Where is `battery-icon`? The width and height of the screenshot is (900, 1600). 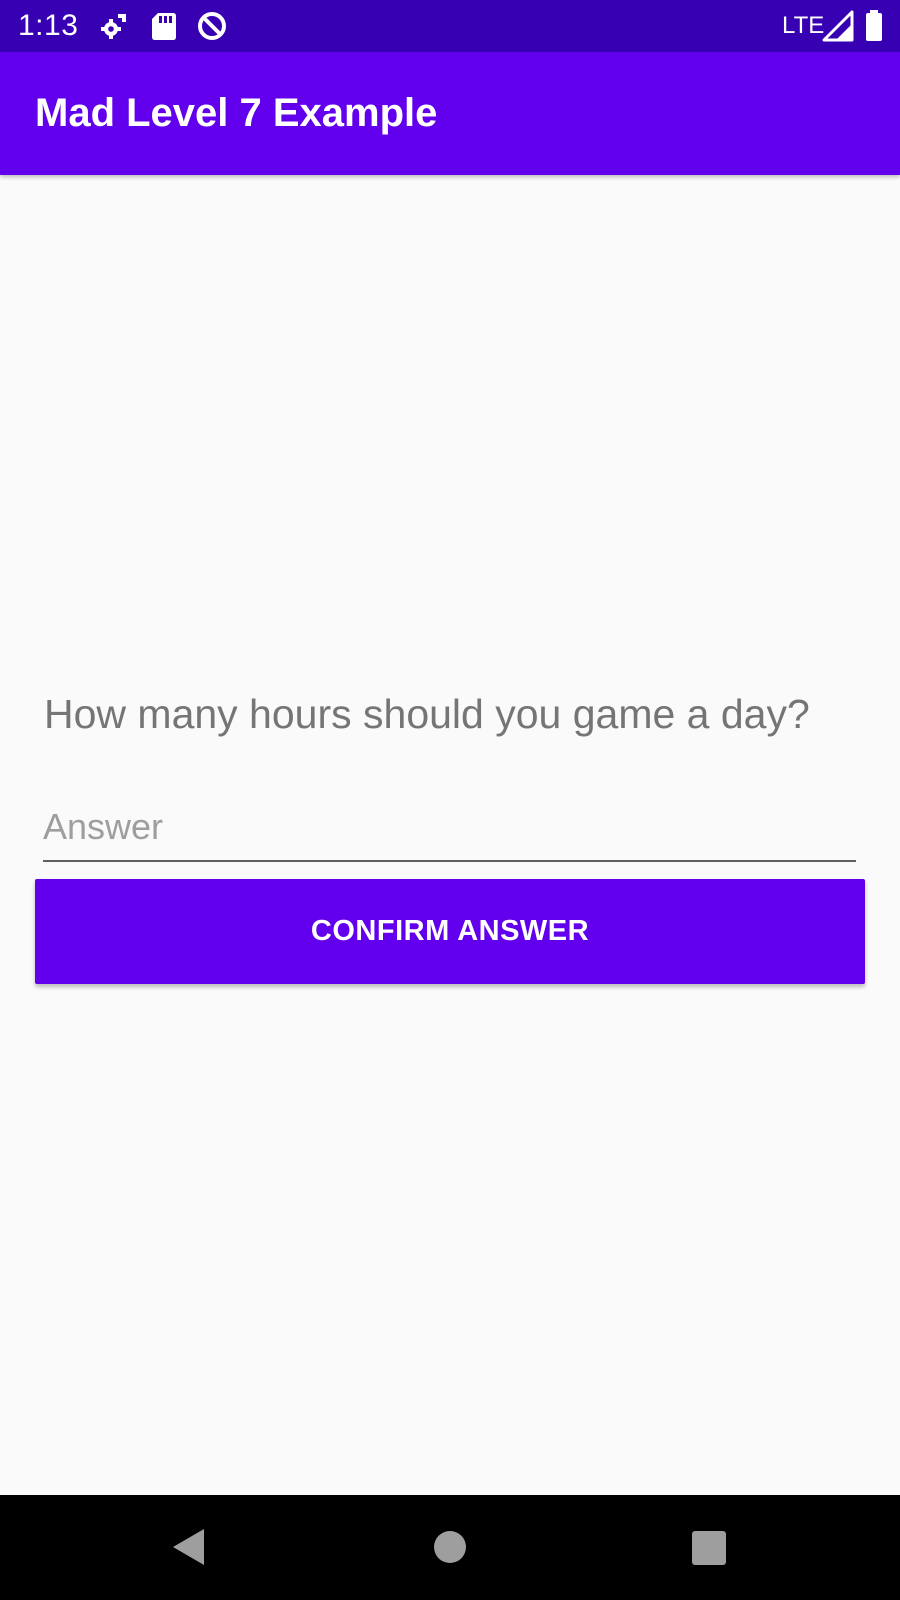 battery-icon is located at coordinates (874, 25).